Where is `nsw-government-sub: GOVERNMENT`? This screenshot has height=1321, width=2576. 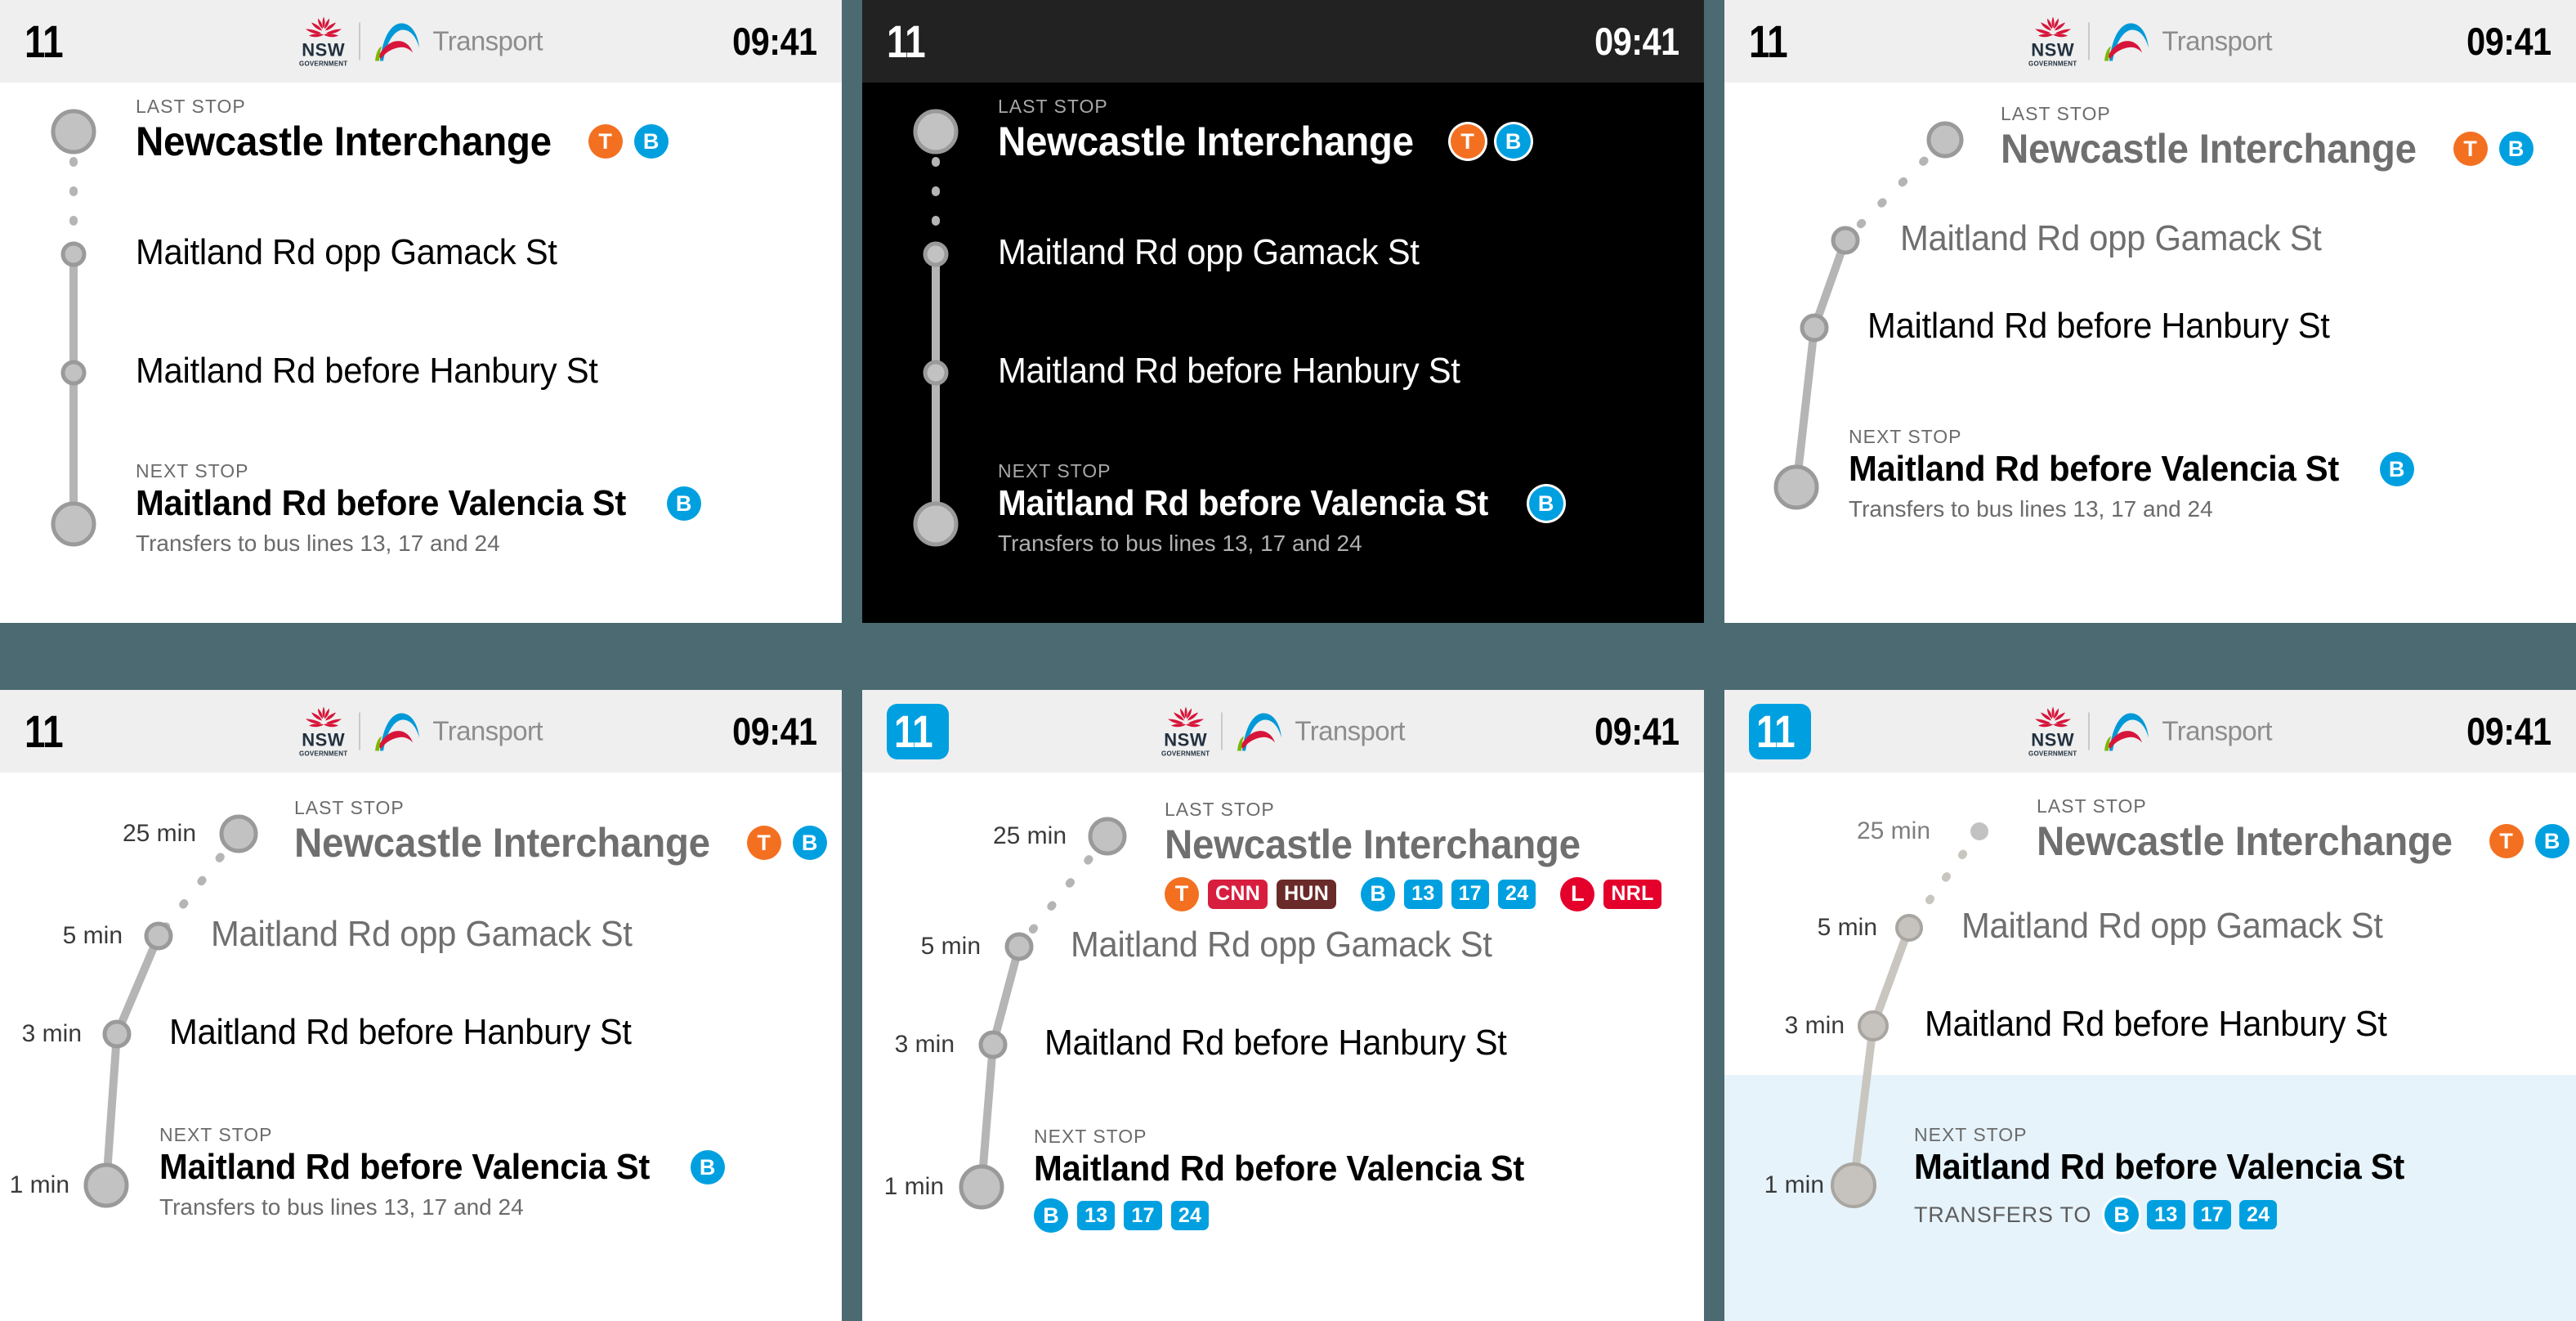
nsw-government-sub: GOVERNMENT is located at coordinates (323, 753).